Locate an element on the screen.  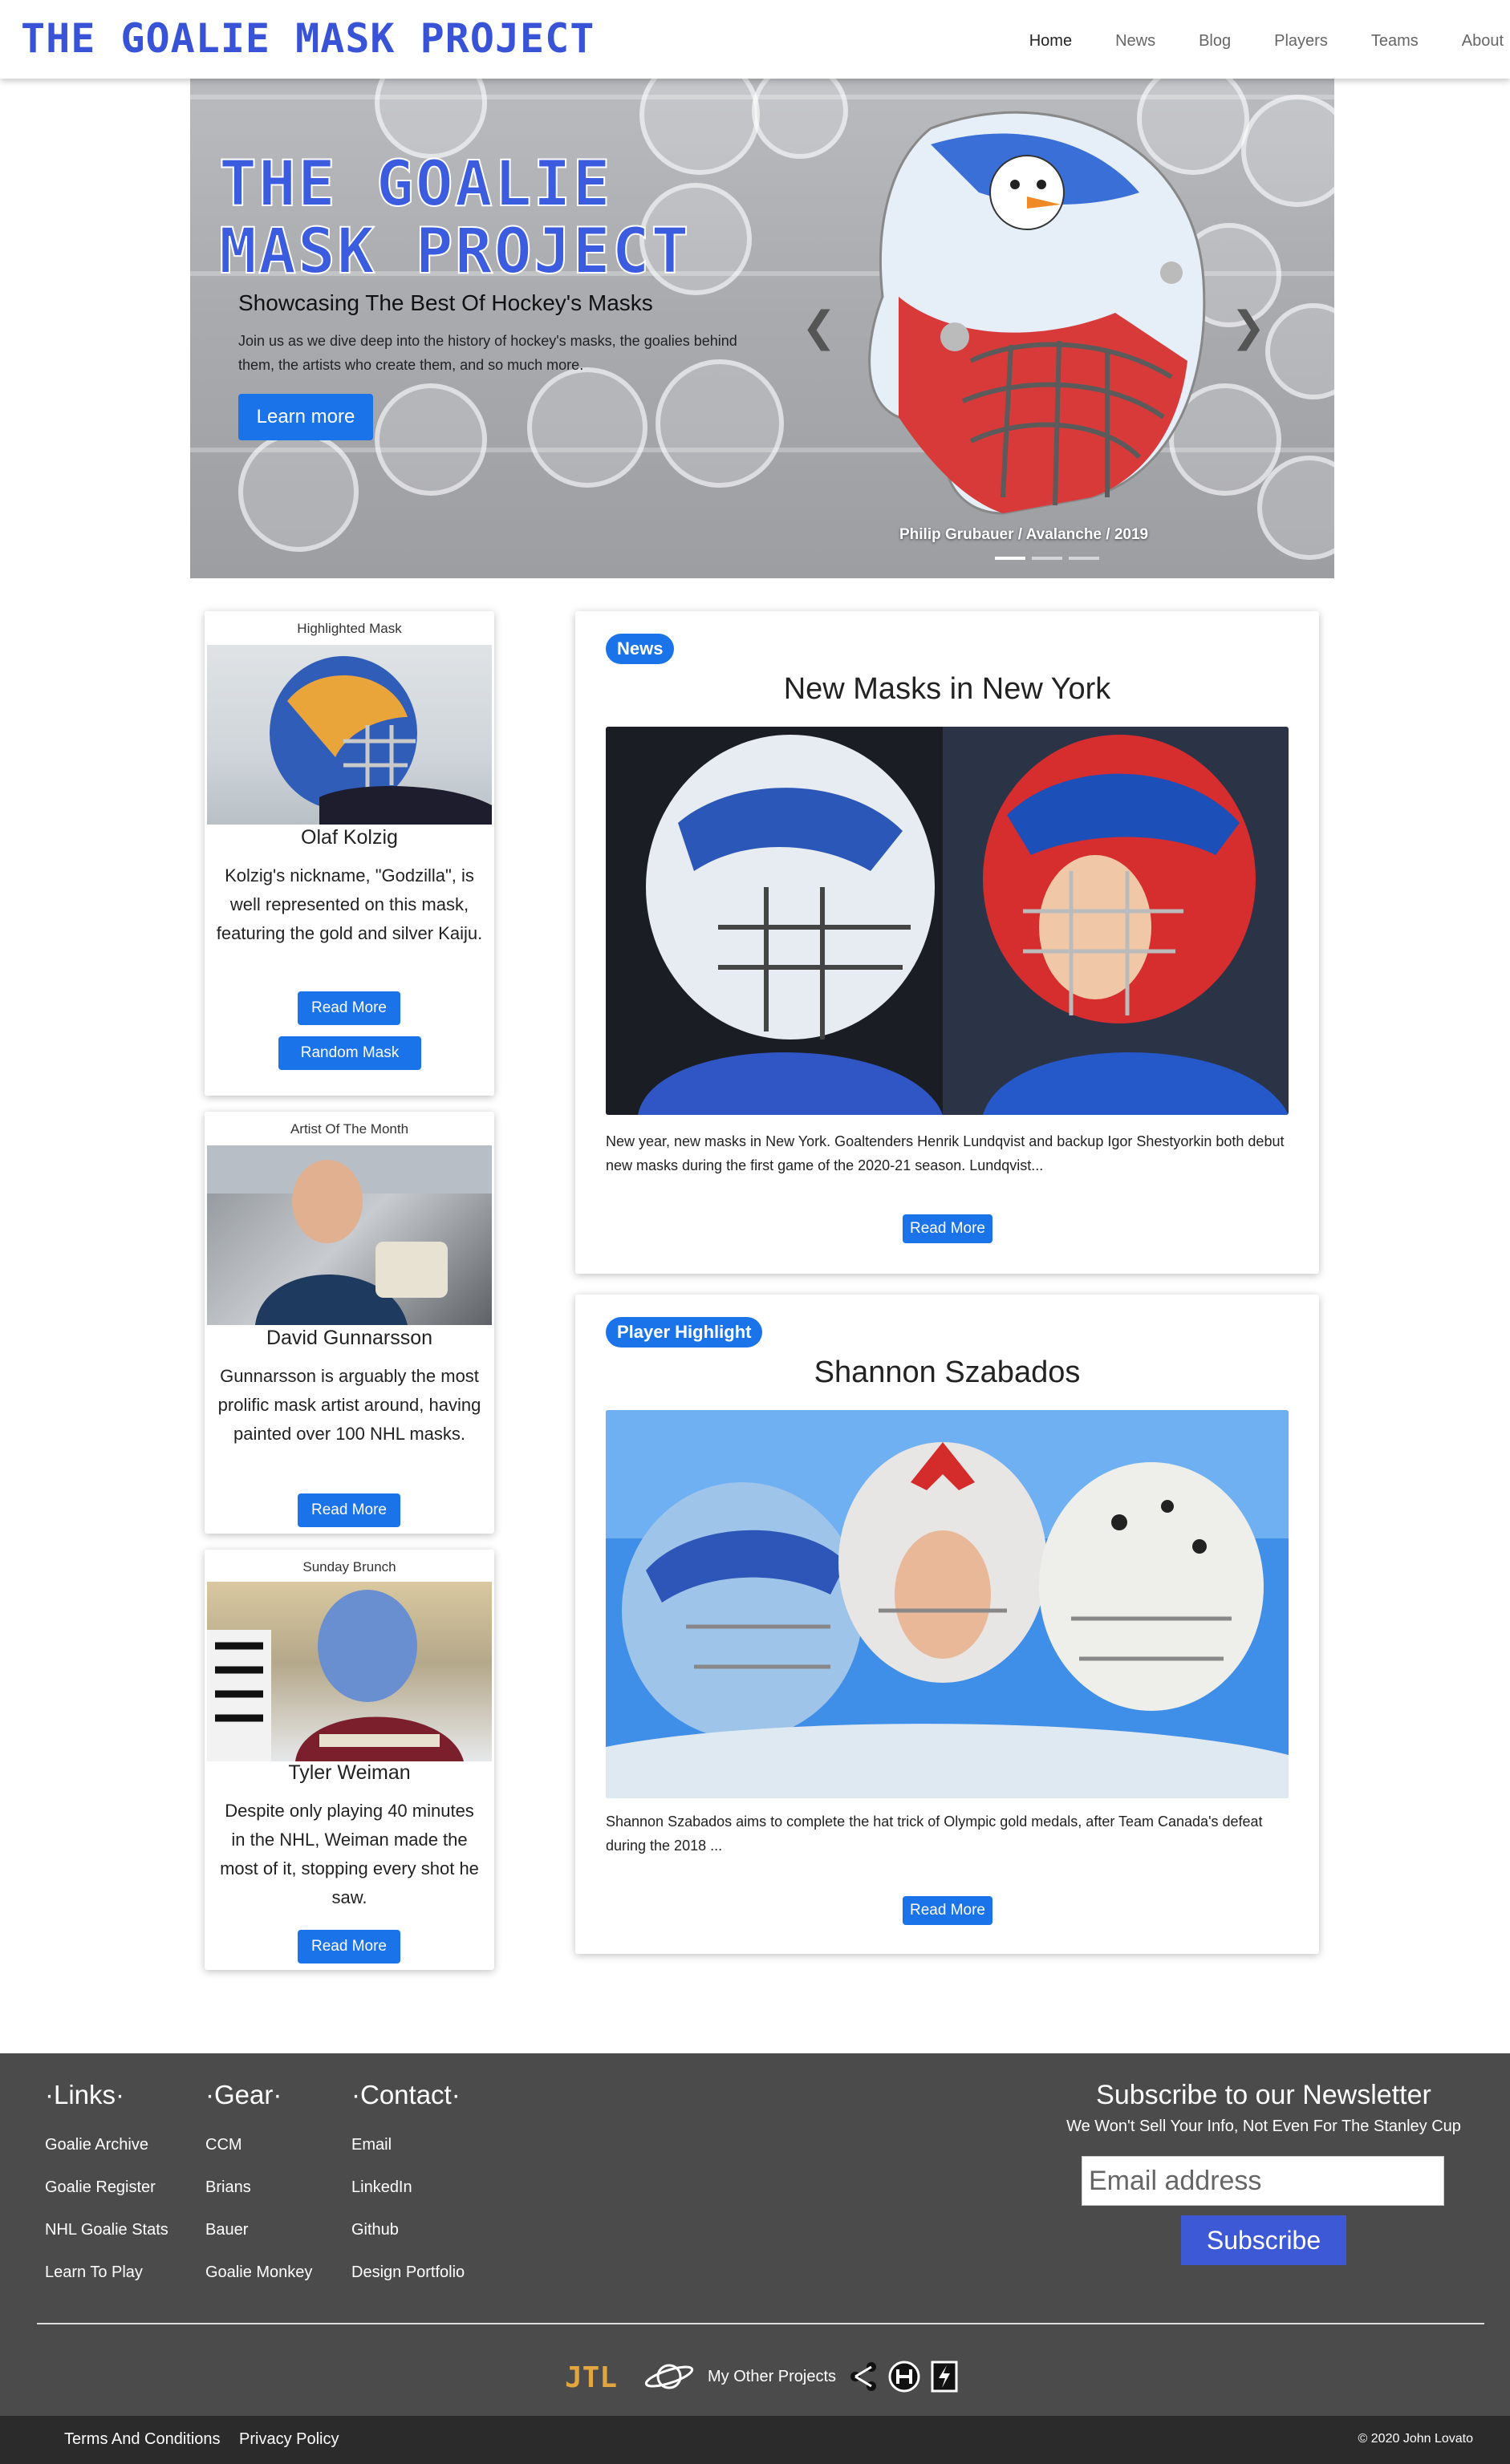
footer-link-brians: Brians is located at coordinates (258, 2187).